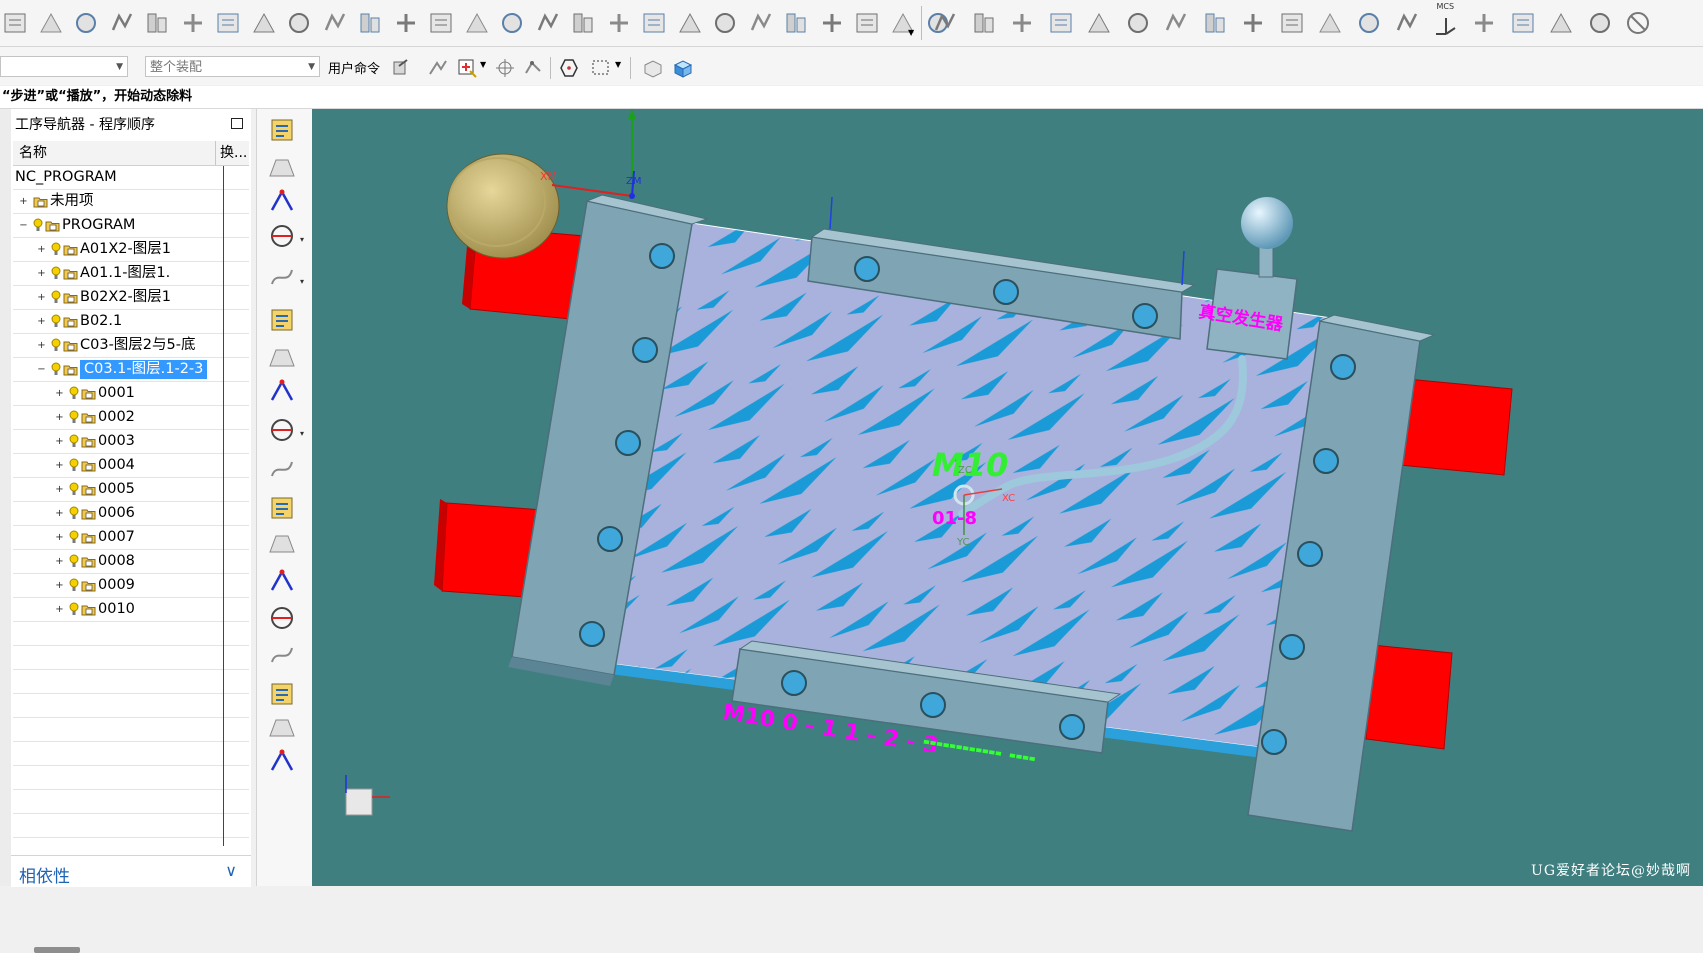 This screenshot has width=1703, height=953. What do you see at coordinates (122, 23) in the screenshot?
I see `ungroup-icon` at bounding box center [122, 23].